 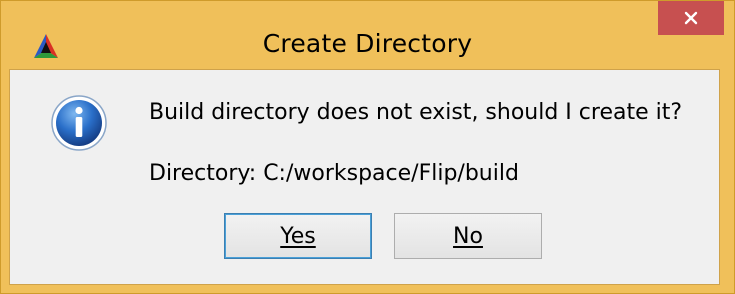 What do you see at coordinates (468, 236) in the screenshot?
I see `no-button: No` at bounding box center [468, 236].